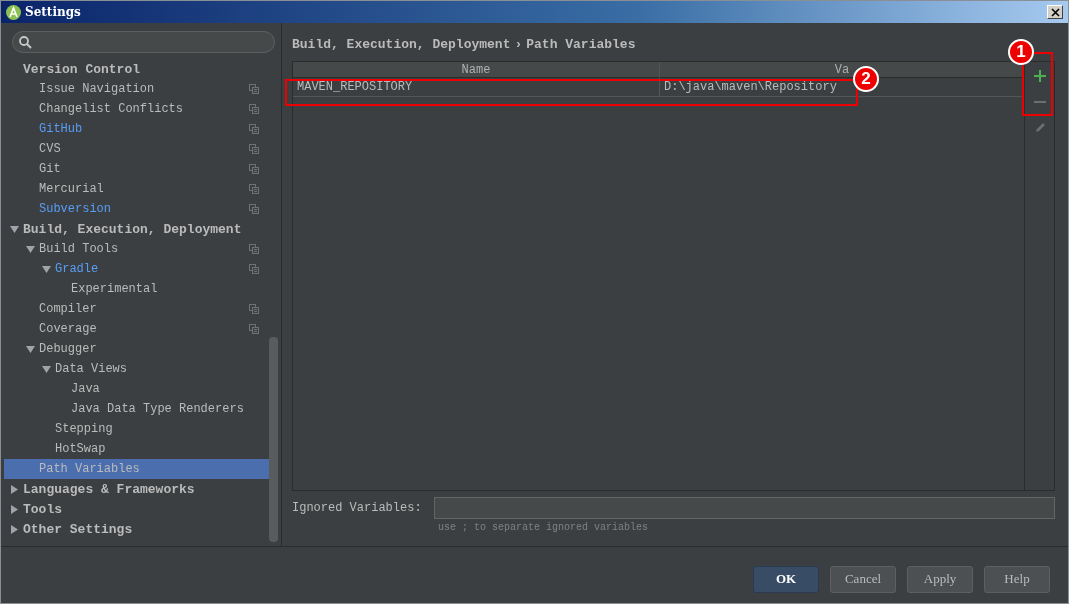 This screenshot has height=604, width=1069. I want to click on tree-item-label: Languages & Frameworks, so click(109, 489).